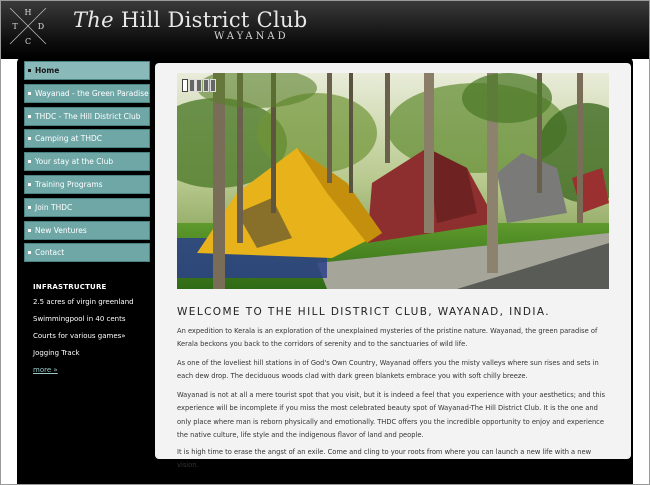 Image resolution: width=650 pixels, height=485 pixels. What do you see at coordinates (325, 30) in the screenshot?
I see `site-header: H T D C The Hill District Club WAYANAD` at bounding box center [325, 30].